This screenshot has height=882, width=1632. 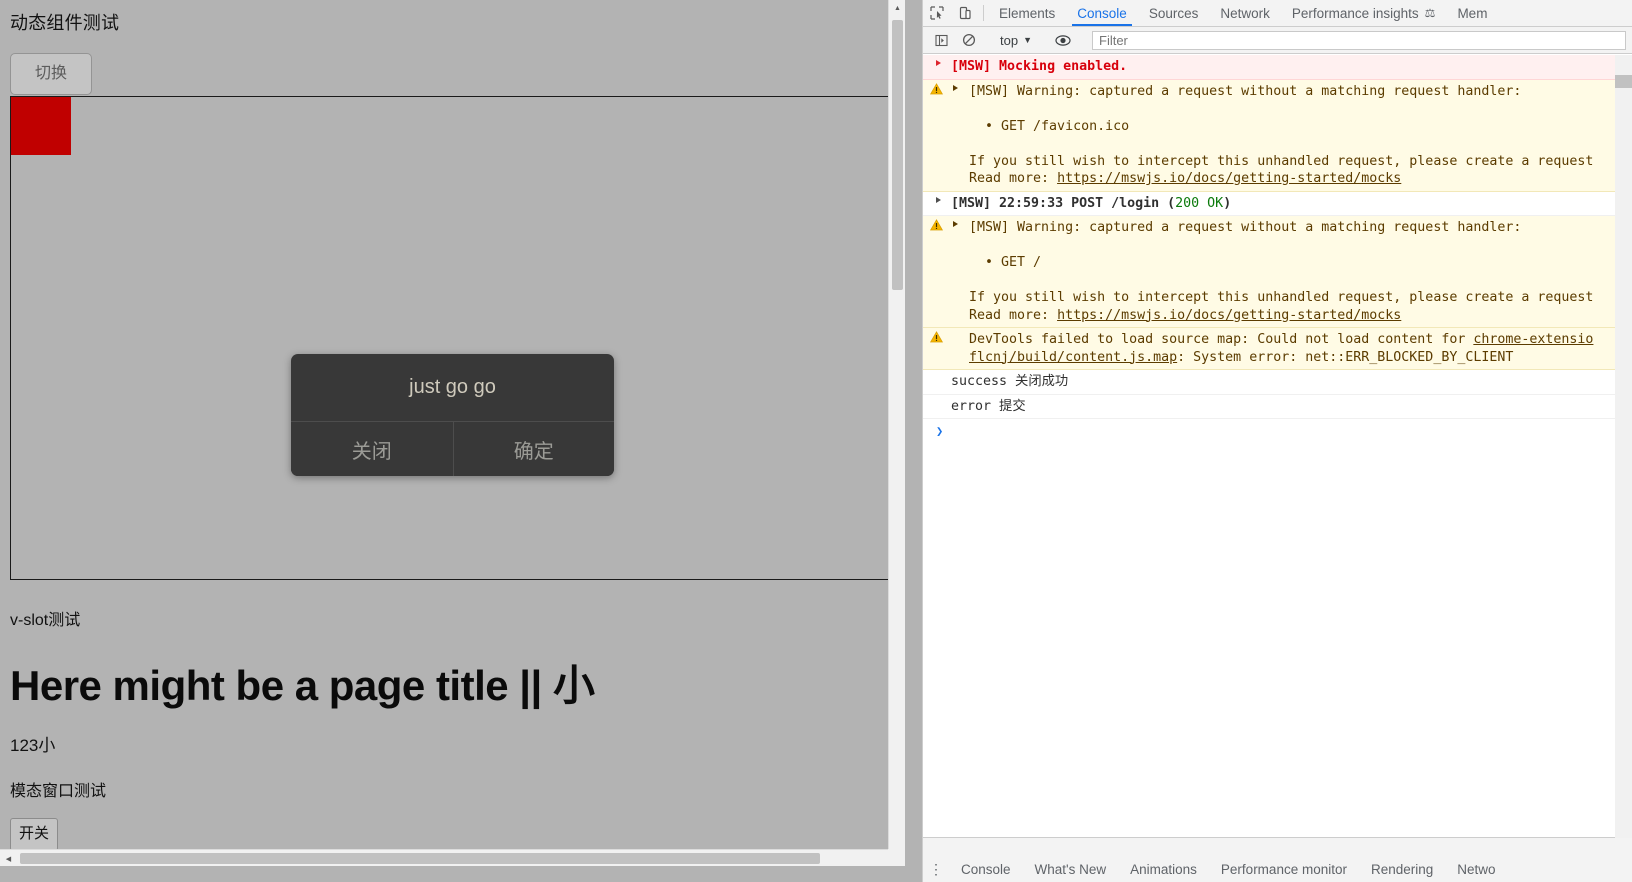 I want to click on device-toolbar-icon, so click(x=965, y=13).